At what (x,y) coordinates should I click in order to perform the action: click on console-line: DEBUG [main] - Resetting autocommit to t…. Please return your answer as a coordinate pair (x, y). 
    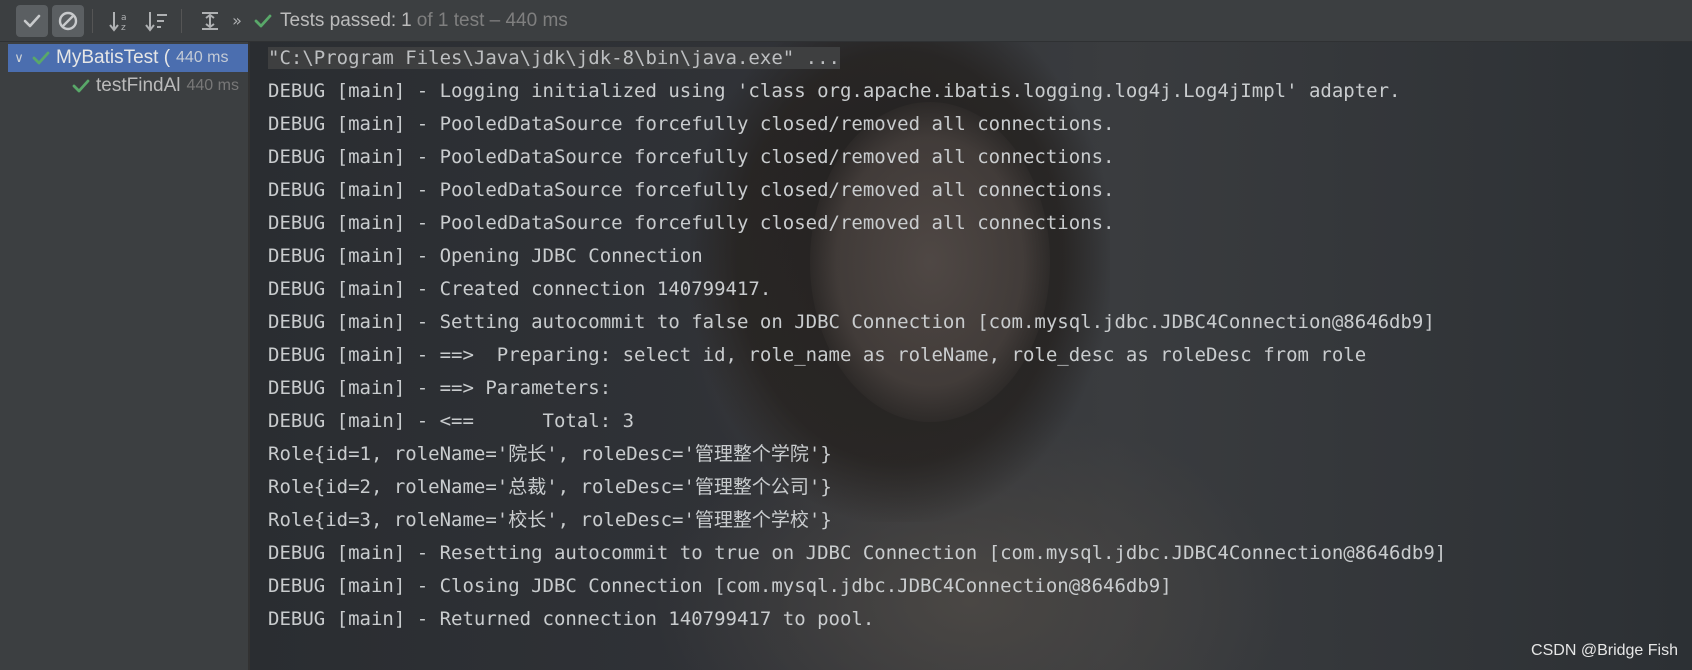
    Looking at the image, I should click on (857, 553).